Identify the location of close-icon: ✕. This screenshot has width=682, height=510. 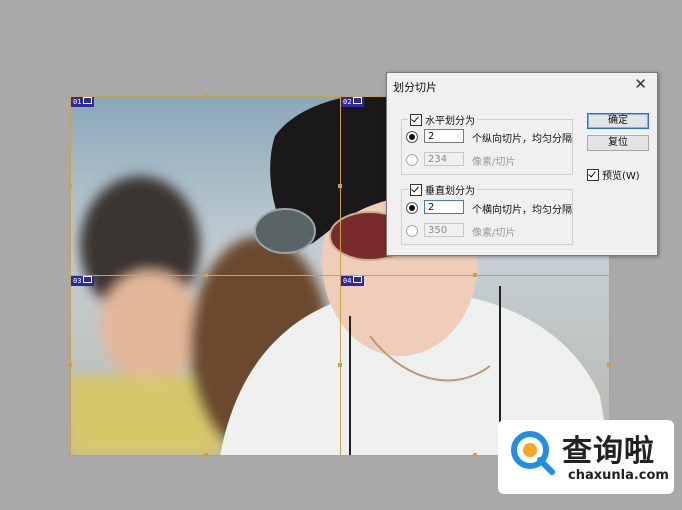
(640, 84).